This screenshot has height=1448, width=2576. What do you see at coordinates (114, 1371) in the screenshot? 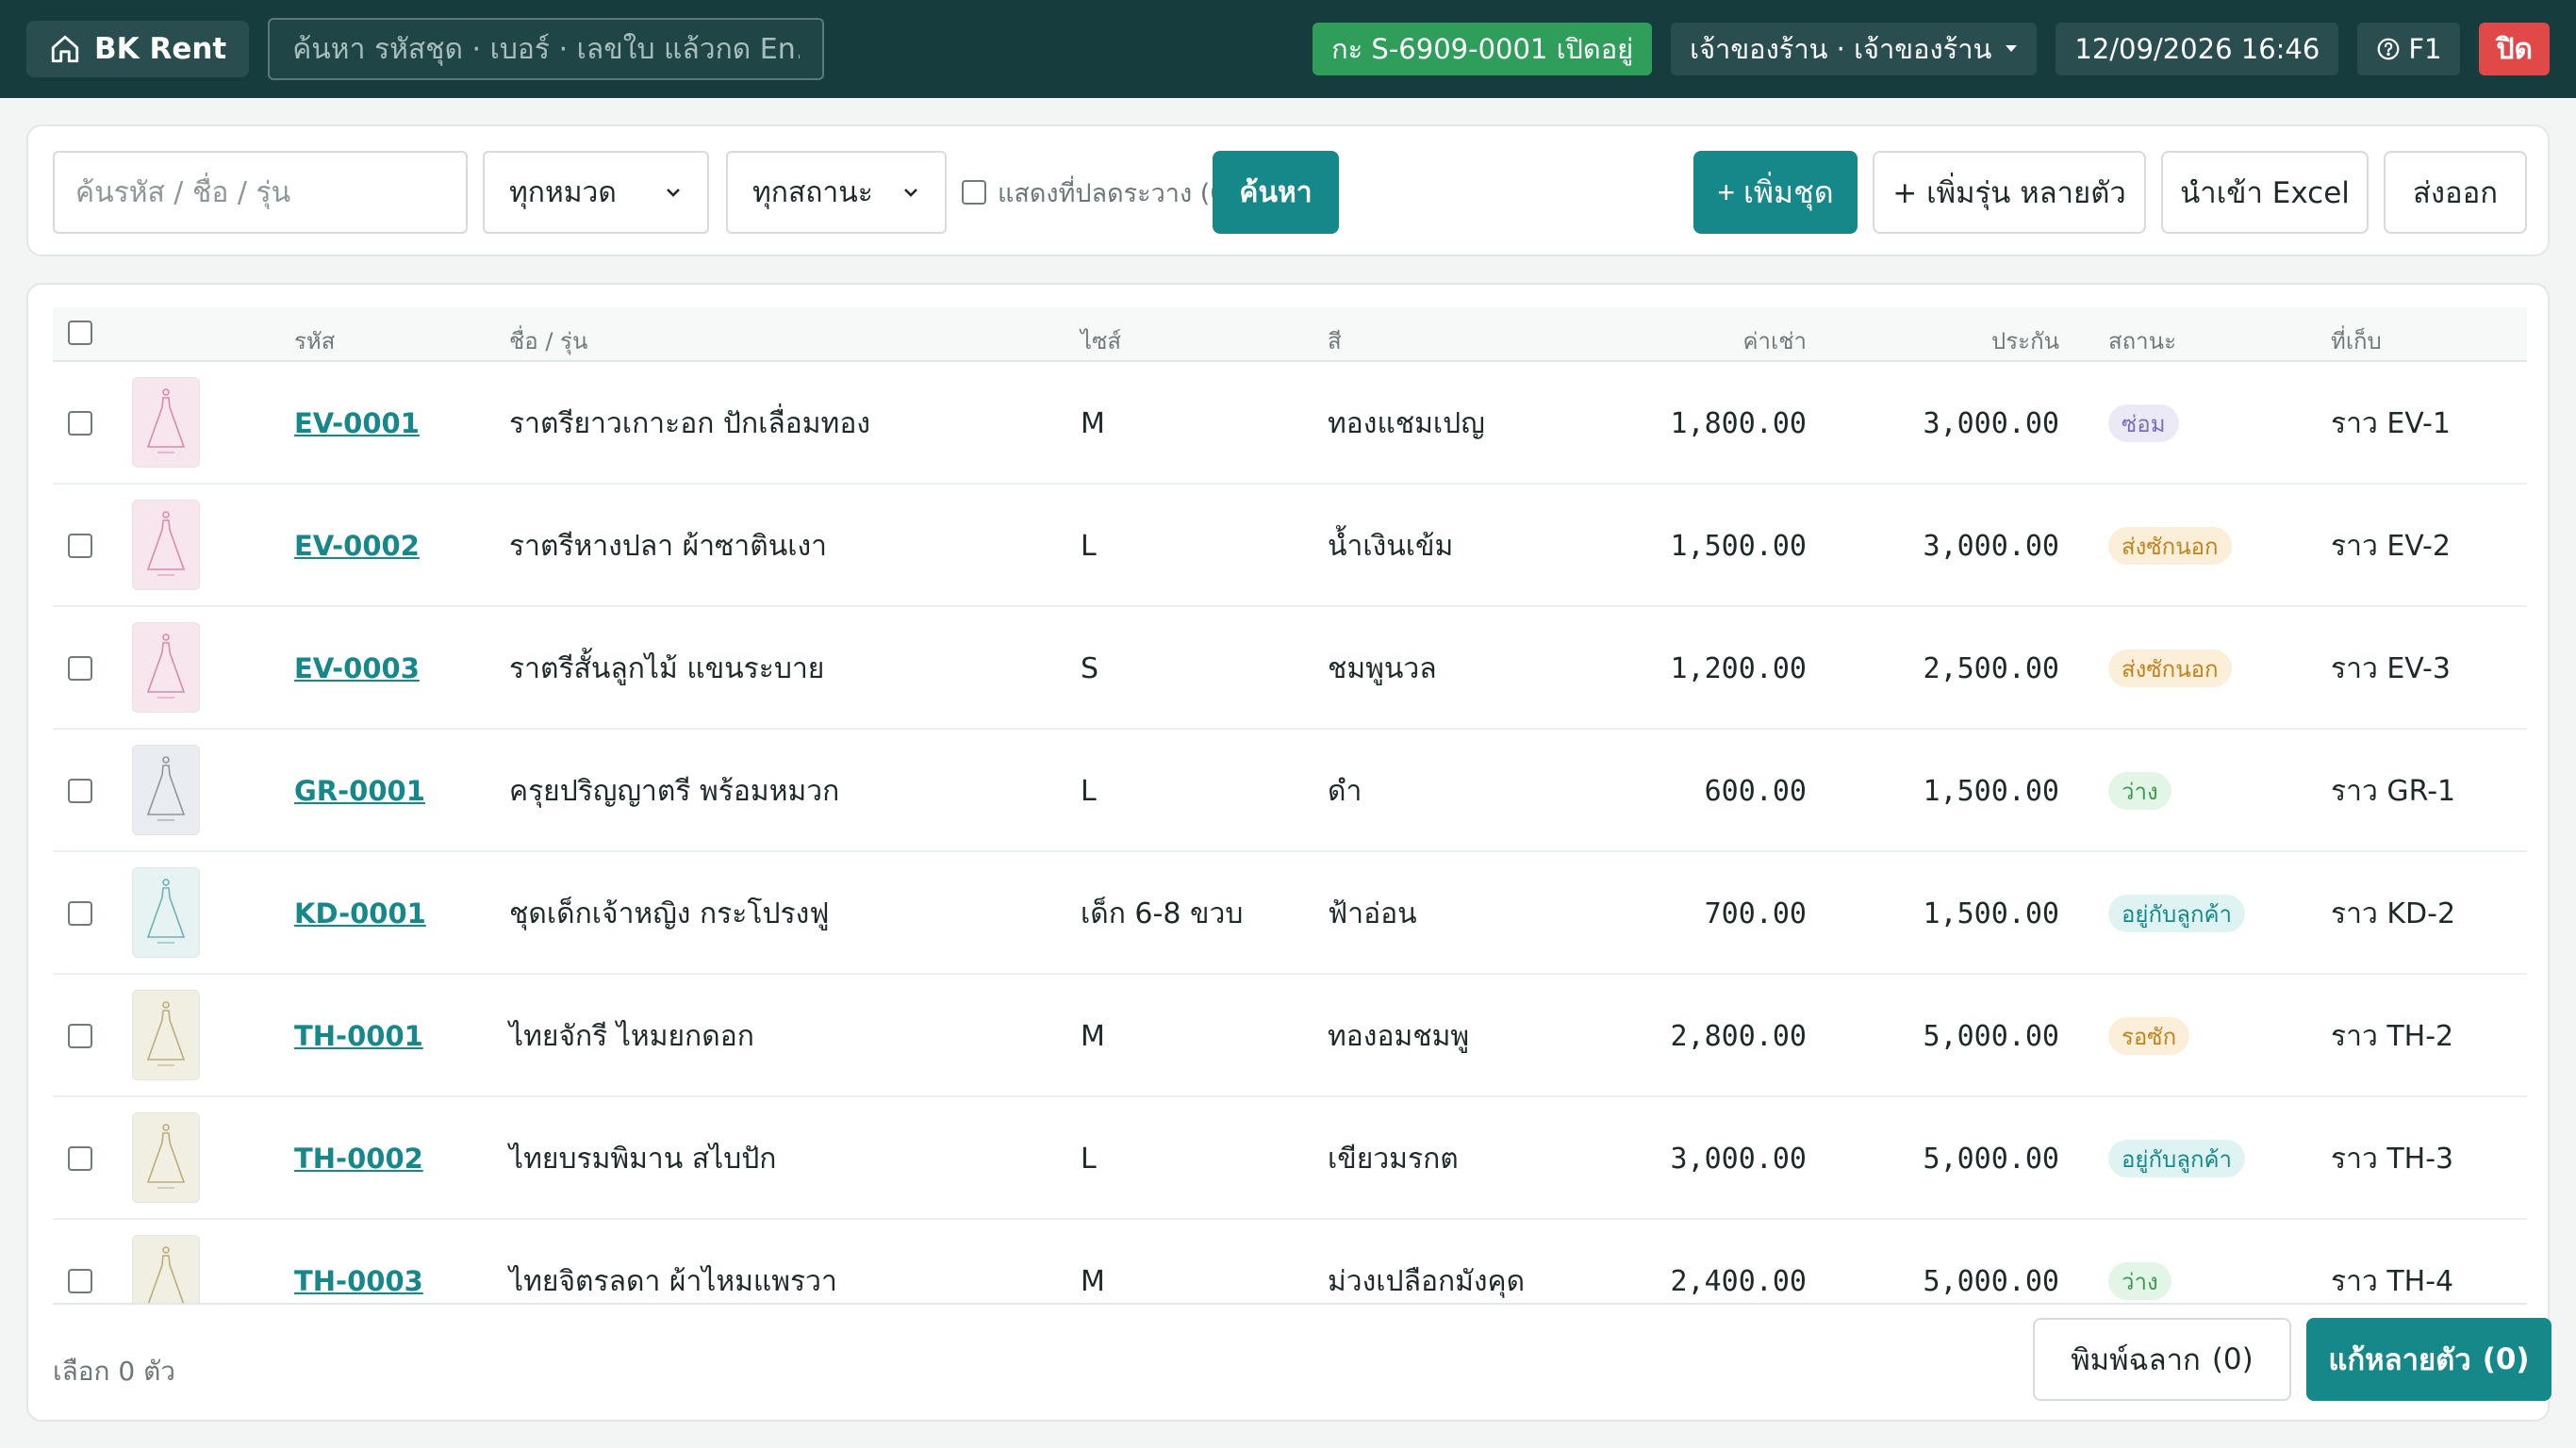
I see `selected-count: เลือก 0 ตัว` at bounding box center [114, 1371].